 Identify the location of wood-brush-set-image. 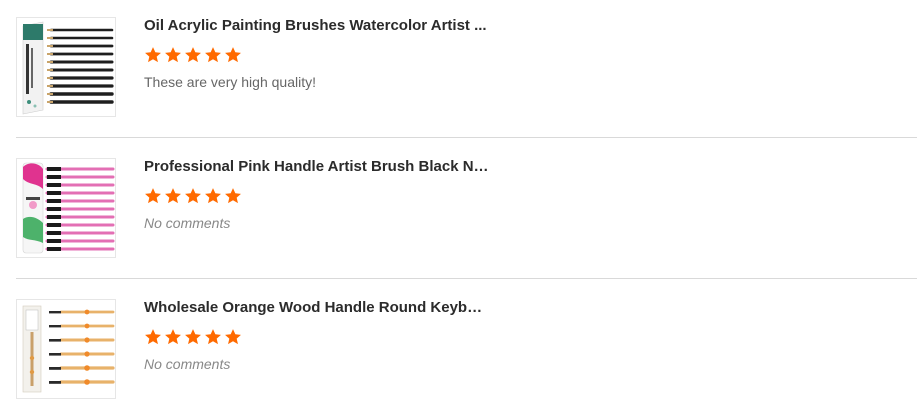
(66, 349).